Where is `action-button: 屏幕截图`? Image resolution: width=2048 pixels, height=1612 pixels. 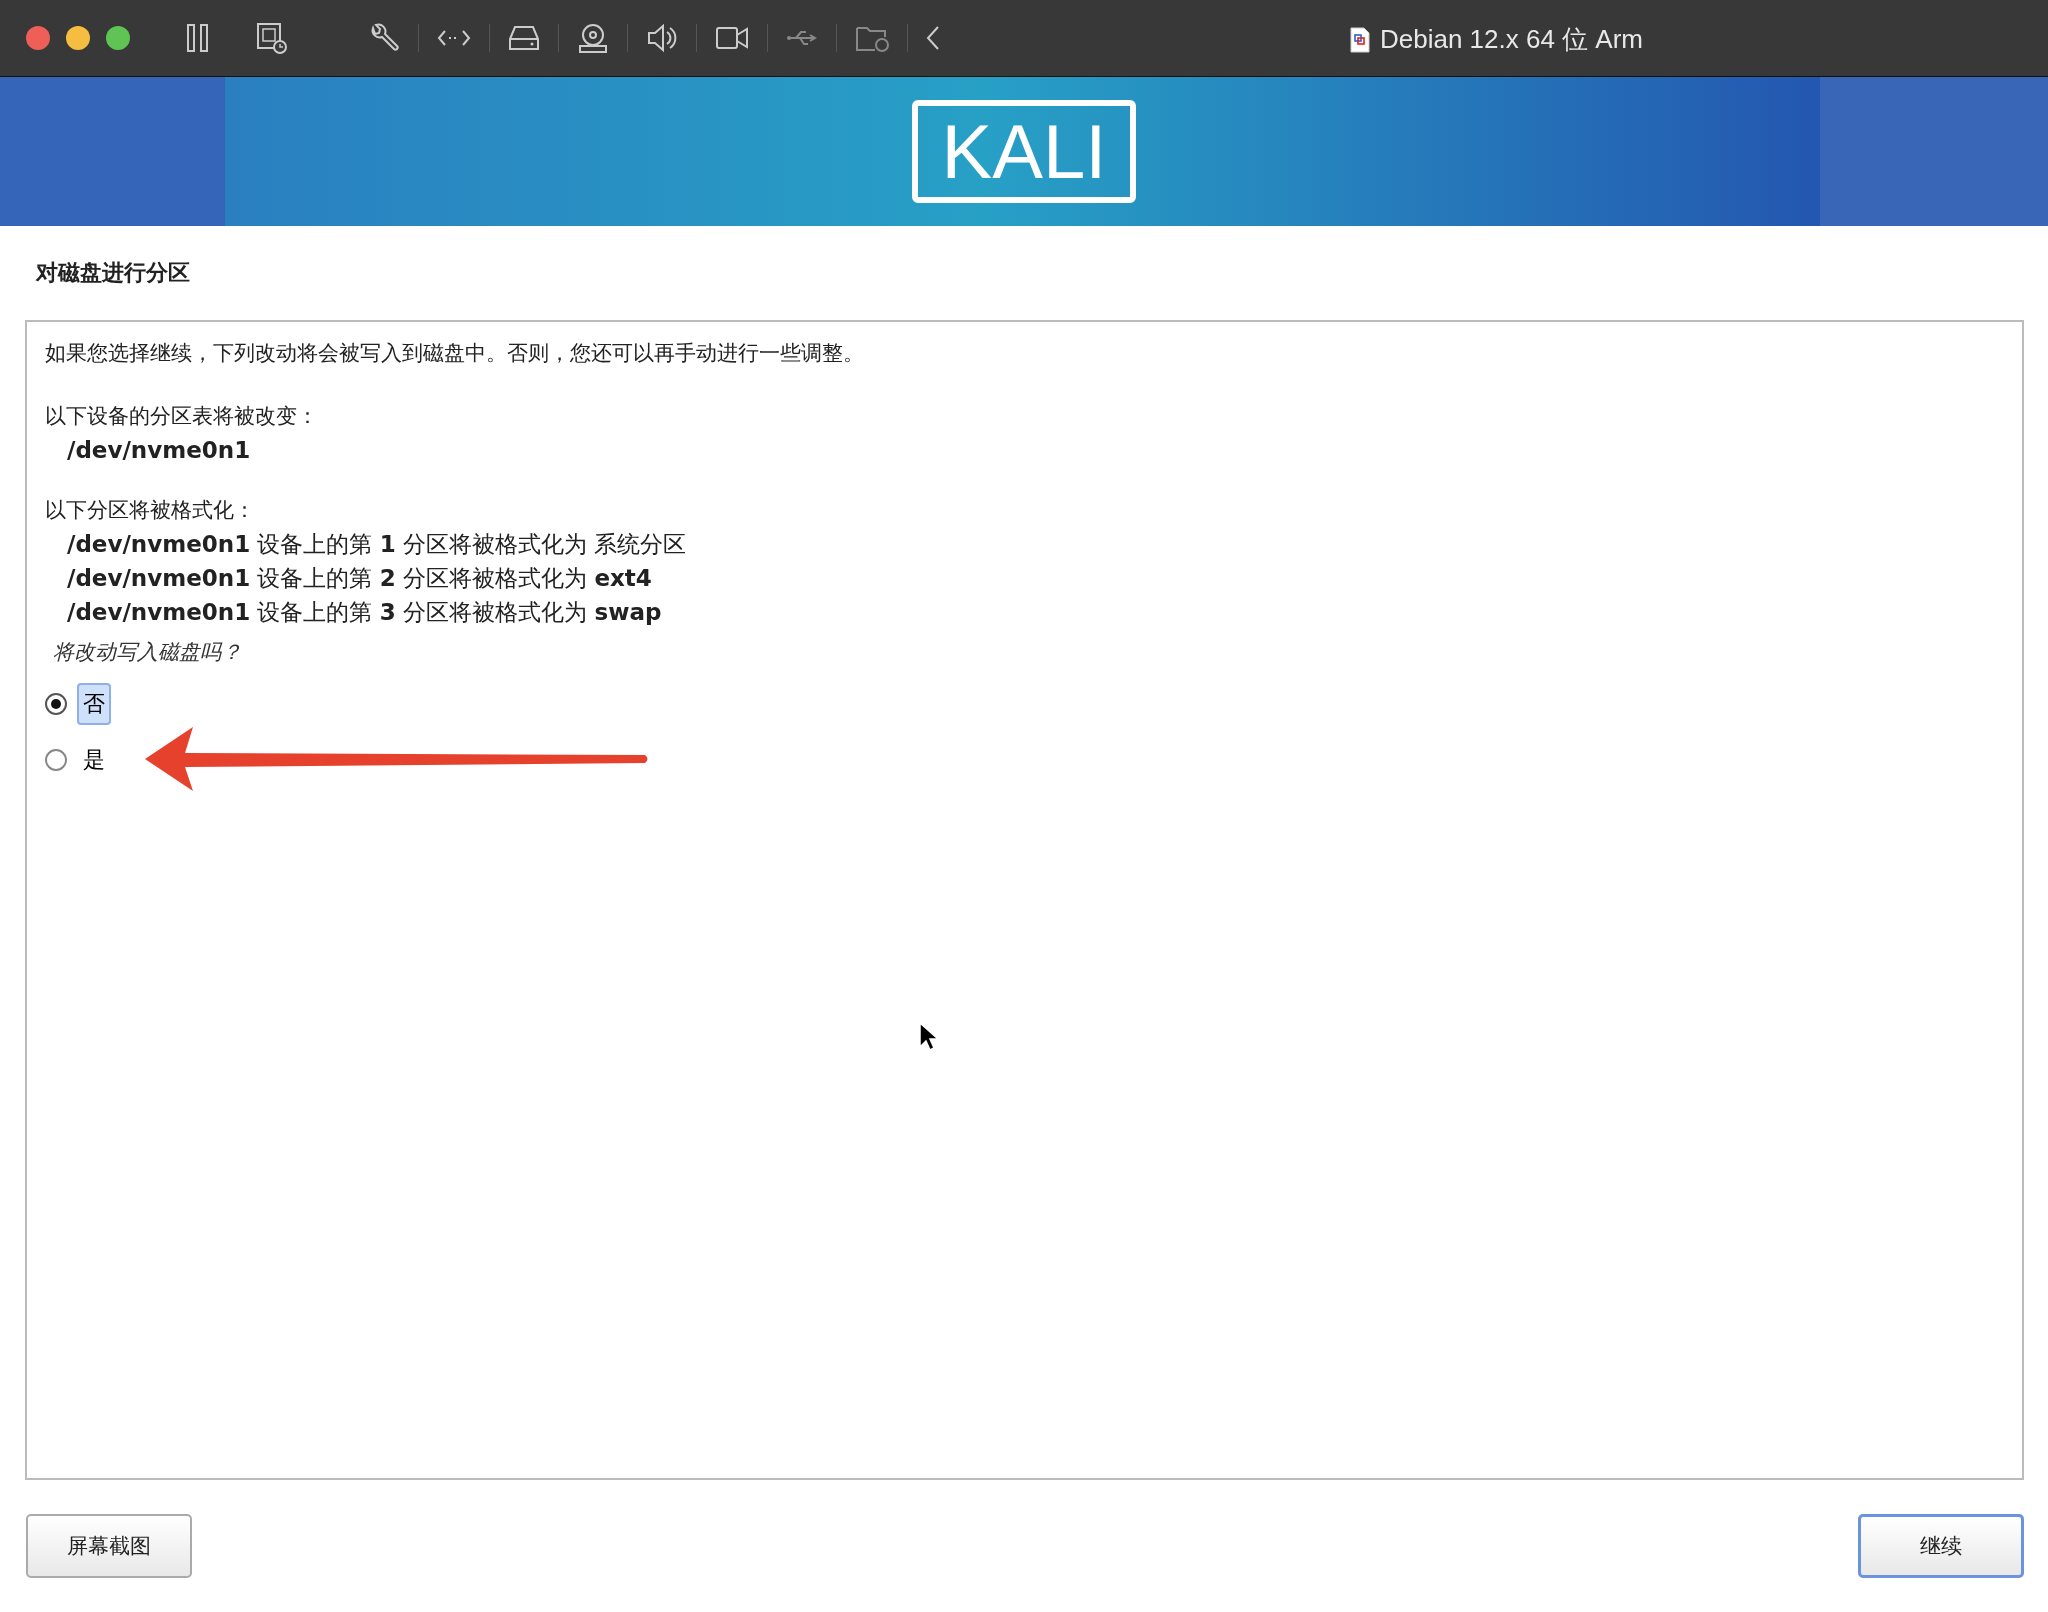 action-button: 屏幕截图 is located at coordinates (109, 1546).